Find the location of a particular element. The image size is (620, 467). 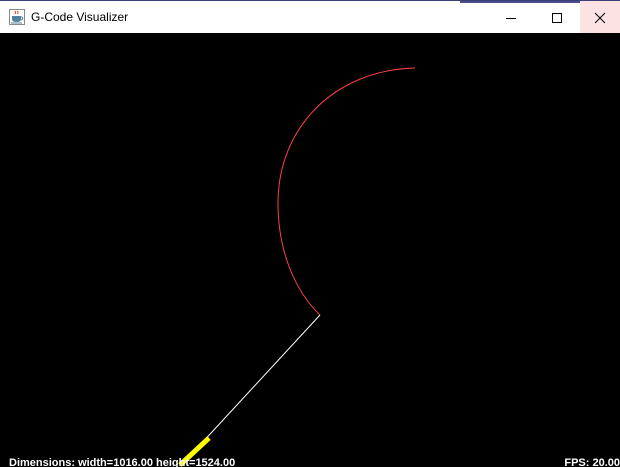

toolpath-line is located at coordinates (260, 380).